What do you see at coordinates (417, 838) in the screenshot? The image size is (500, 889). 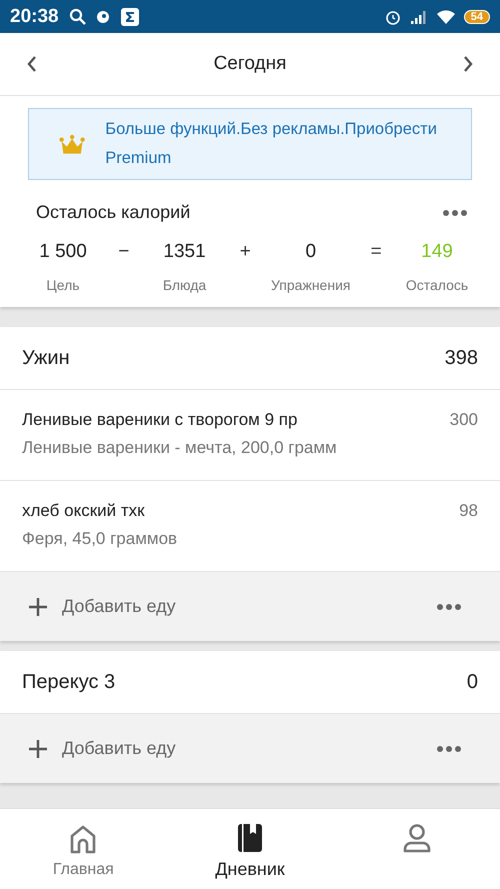 I see `person-icon` at bounding box center [417, 838].